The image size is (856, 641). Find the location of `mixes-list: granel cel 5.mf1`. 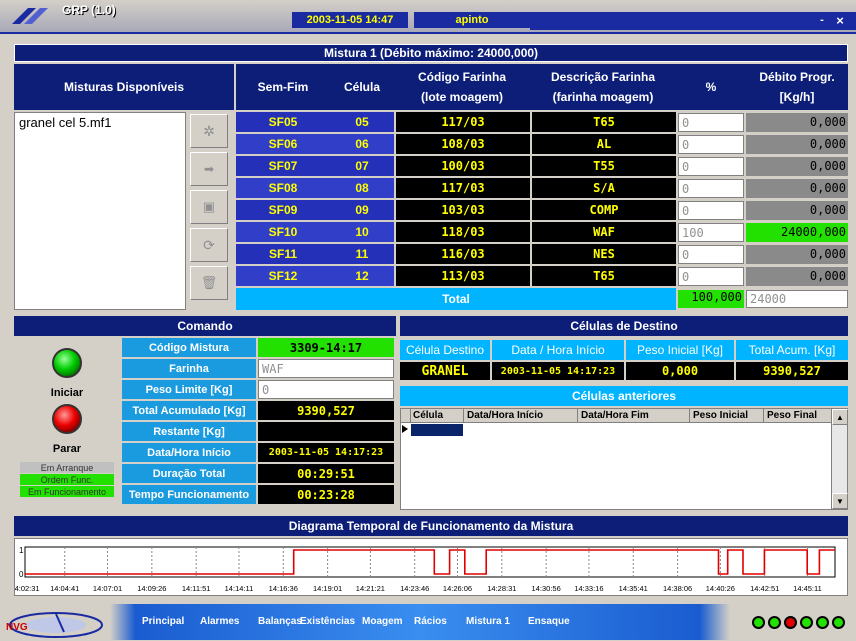

mixes-list: granel cel 5.mf1 is located at coordinates (100, 211).